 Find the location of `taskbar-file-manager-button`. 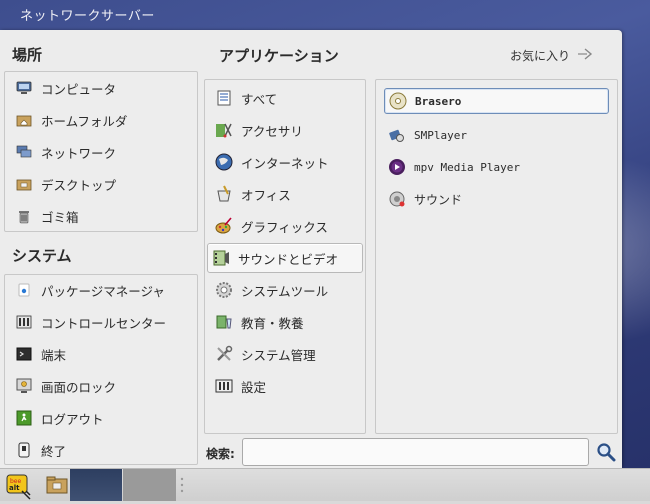

taskbar-file-manager-button is located at coordinates (57, 485).